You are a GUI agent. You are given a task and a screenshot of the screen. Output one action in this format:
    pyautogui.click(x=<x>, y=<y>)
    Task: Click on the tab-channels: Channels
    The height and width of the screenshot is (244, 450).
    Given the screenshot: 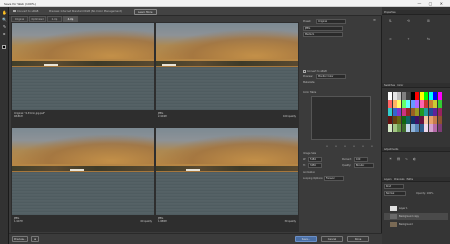 What is the action you would take?
    pyautogui.click(x=399, y=179)
    